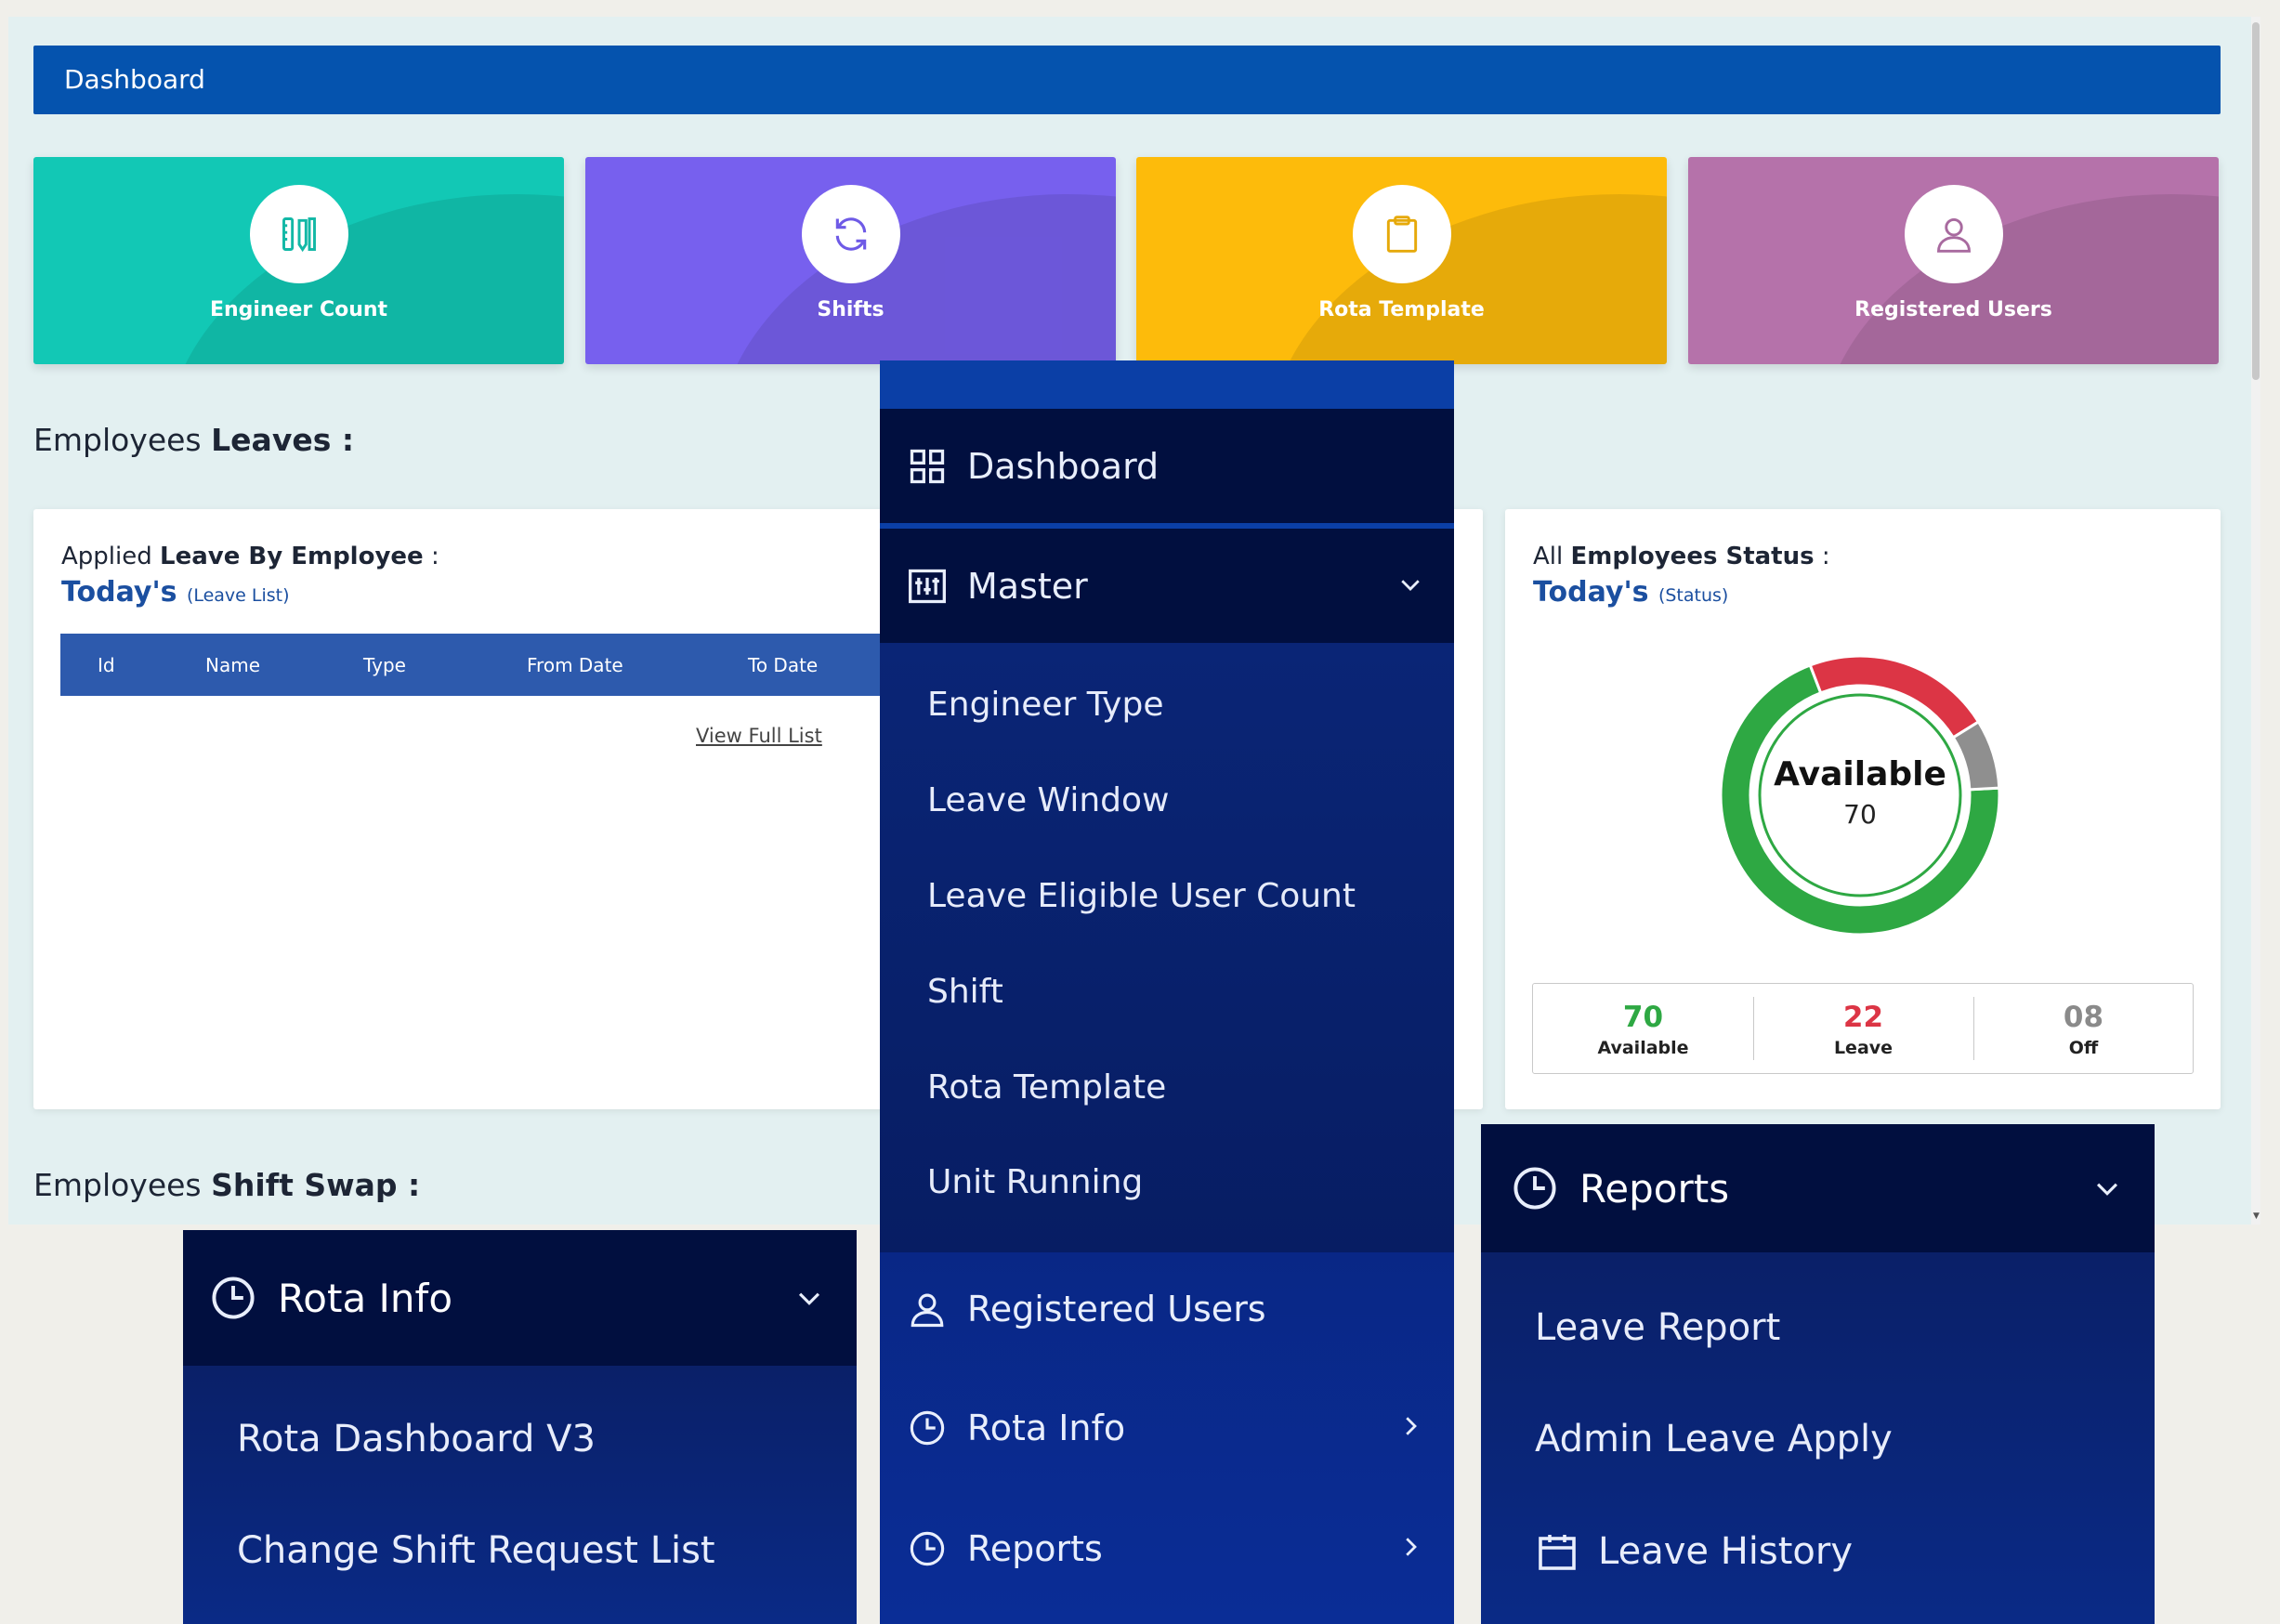  I want to click on grid-icon, so click(927, 467).